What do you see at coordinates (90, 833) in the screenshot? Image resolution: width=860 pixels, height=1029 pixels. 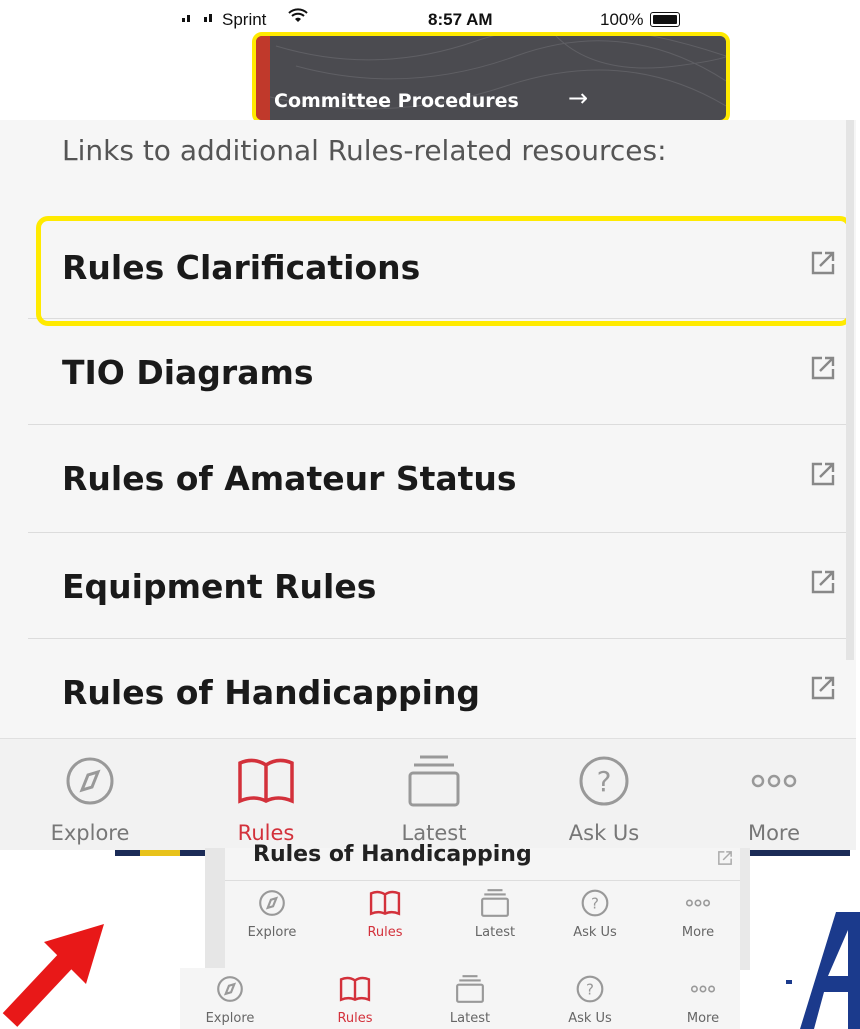 I see `tab-label: Explore` at bounding box center [90, 833].